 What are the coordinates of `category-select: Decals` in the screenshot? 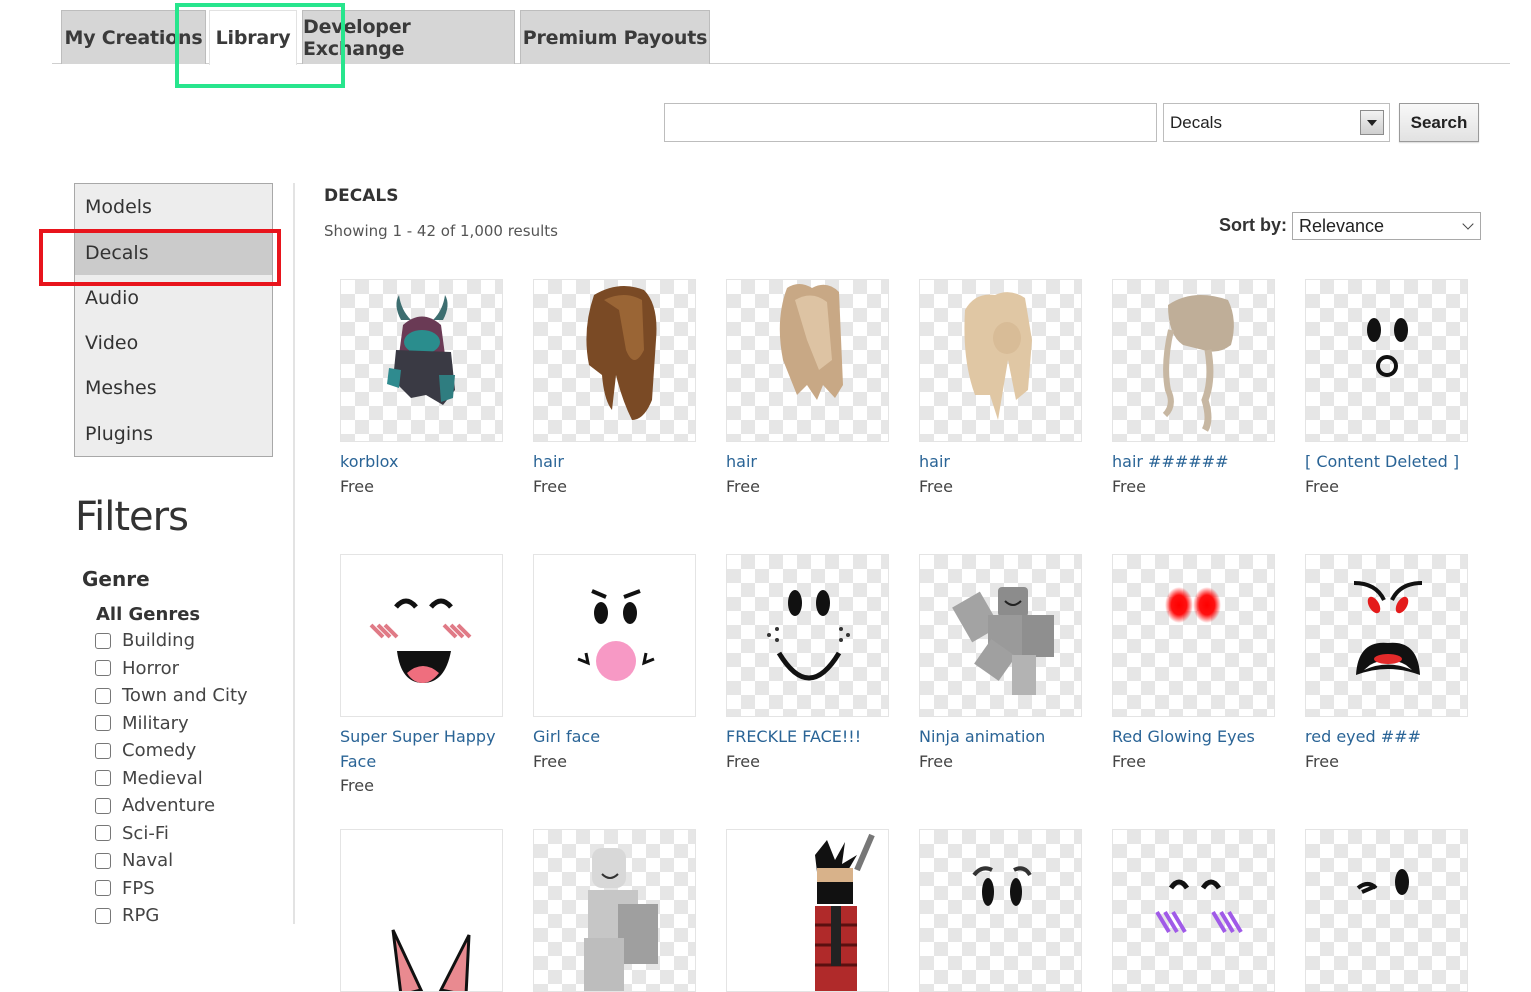 It's located at (1276, 122).